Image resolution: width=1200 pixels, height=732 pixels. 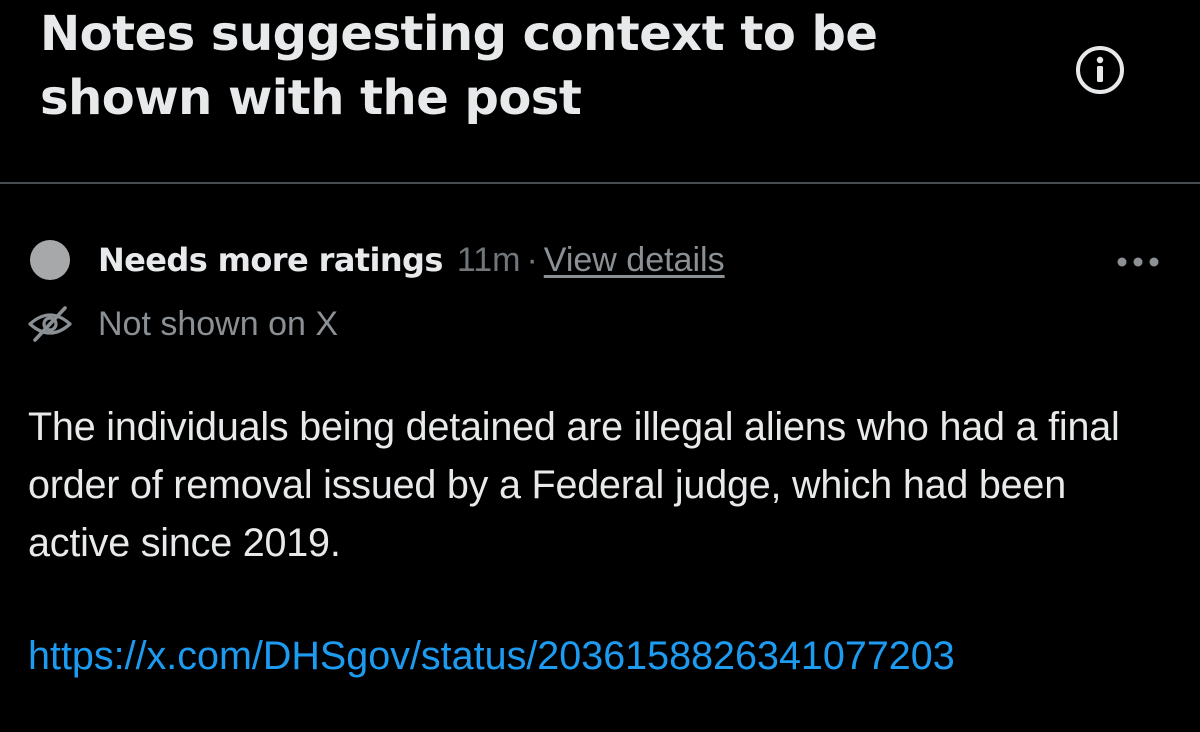 I want to click on info-button, so click(x=1100, y=70).